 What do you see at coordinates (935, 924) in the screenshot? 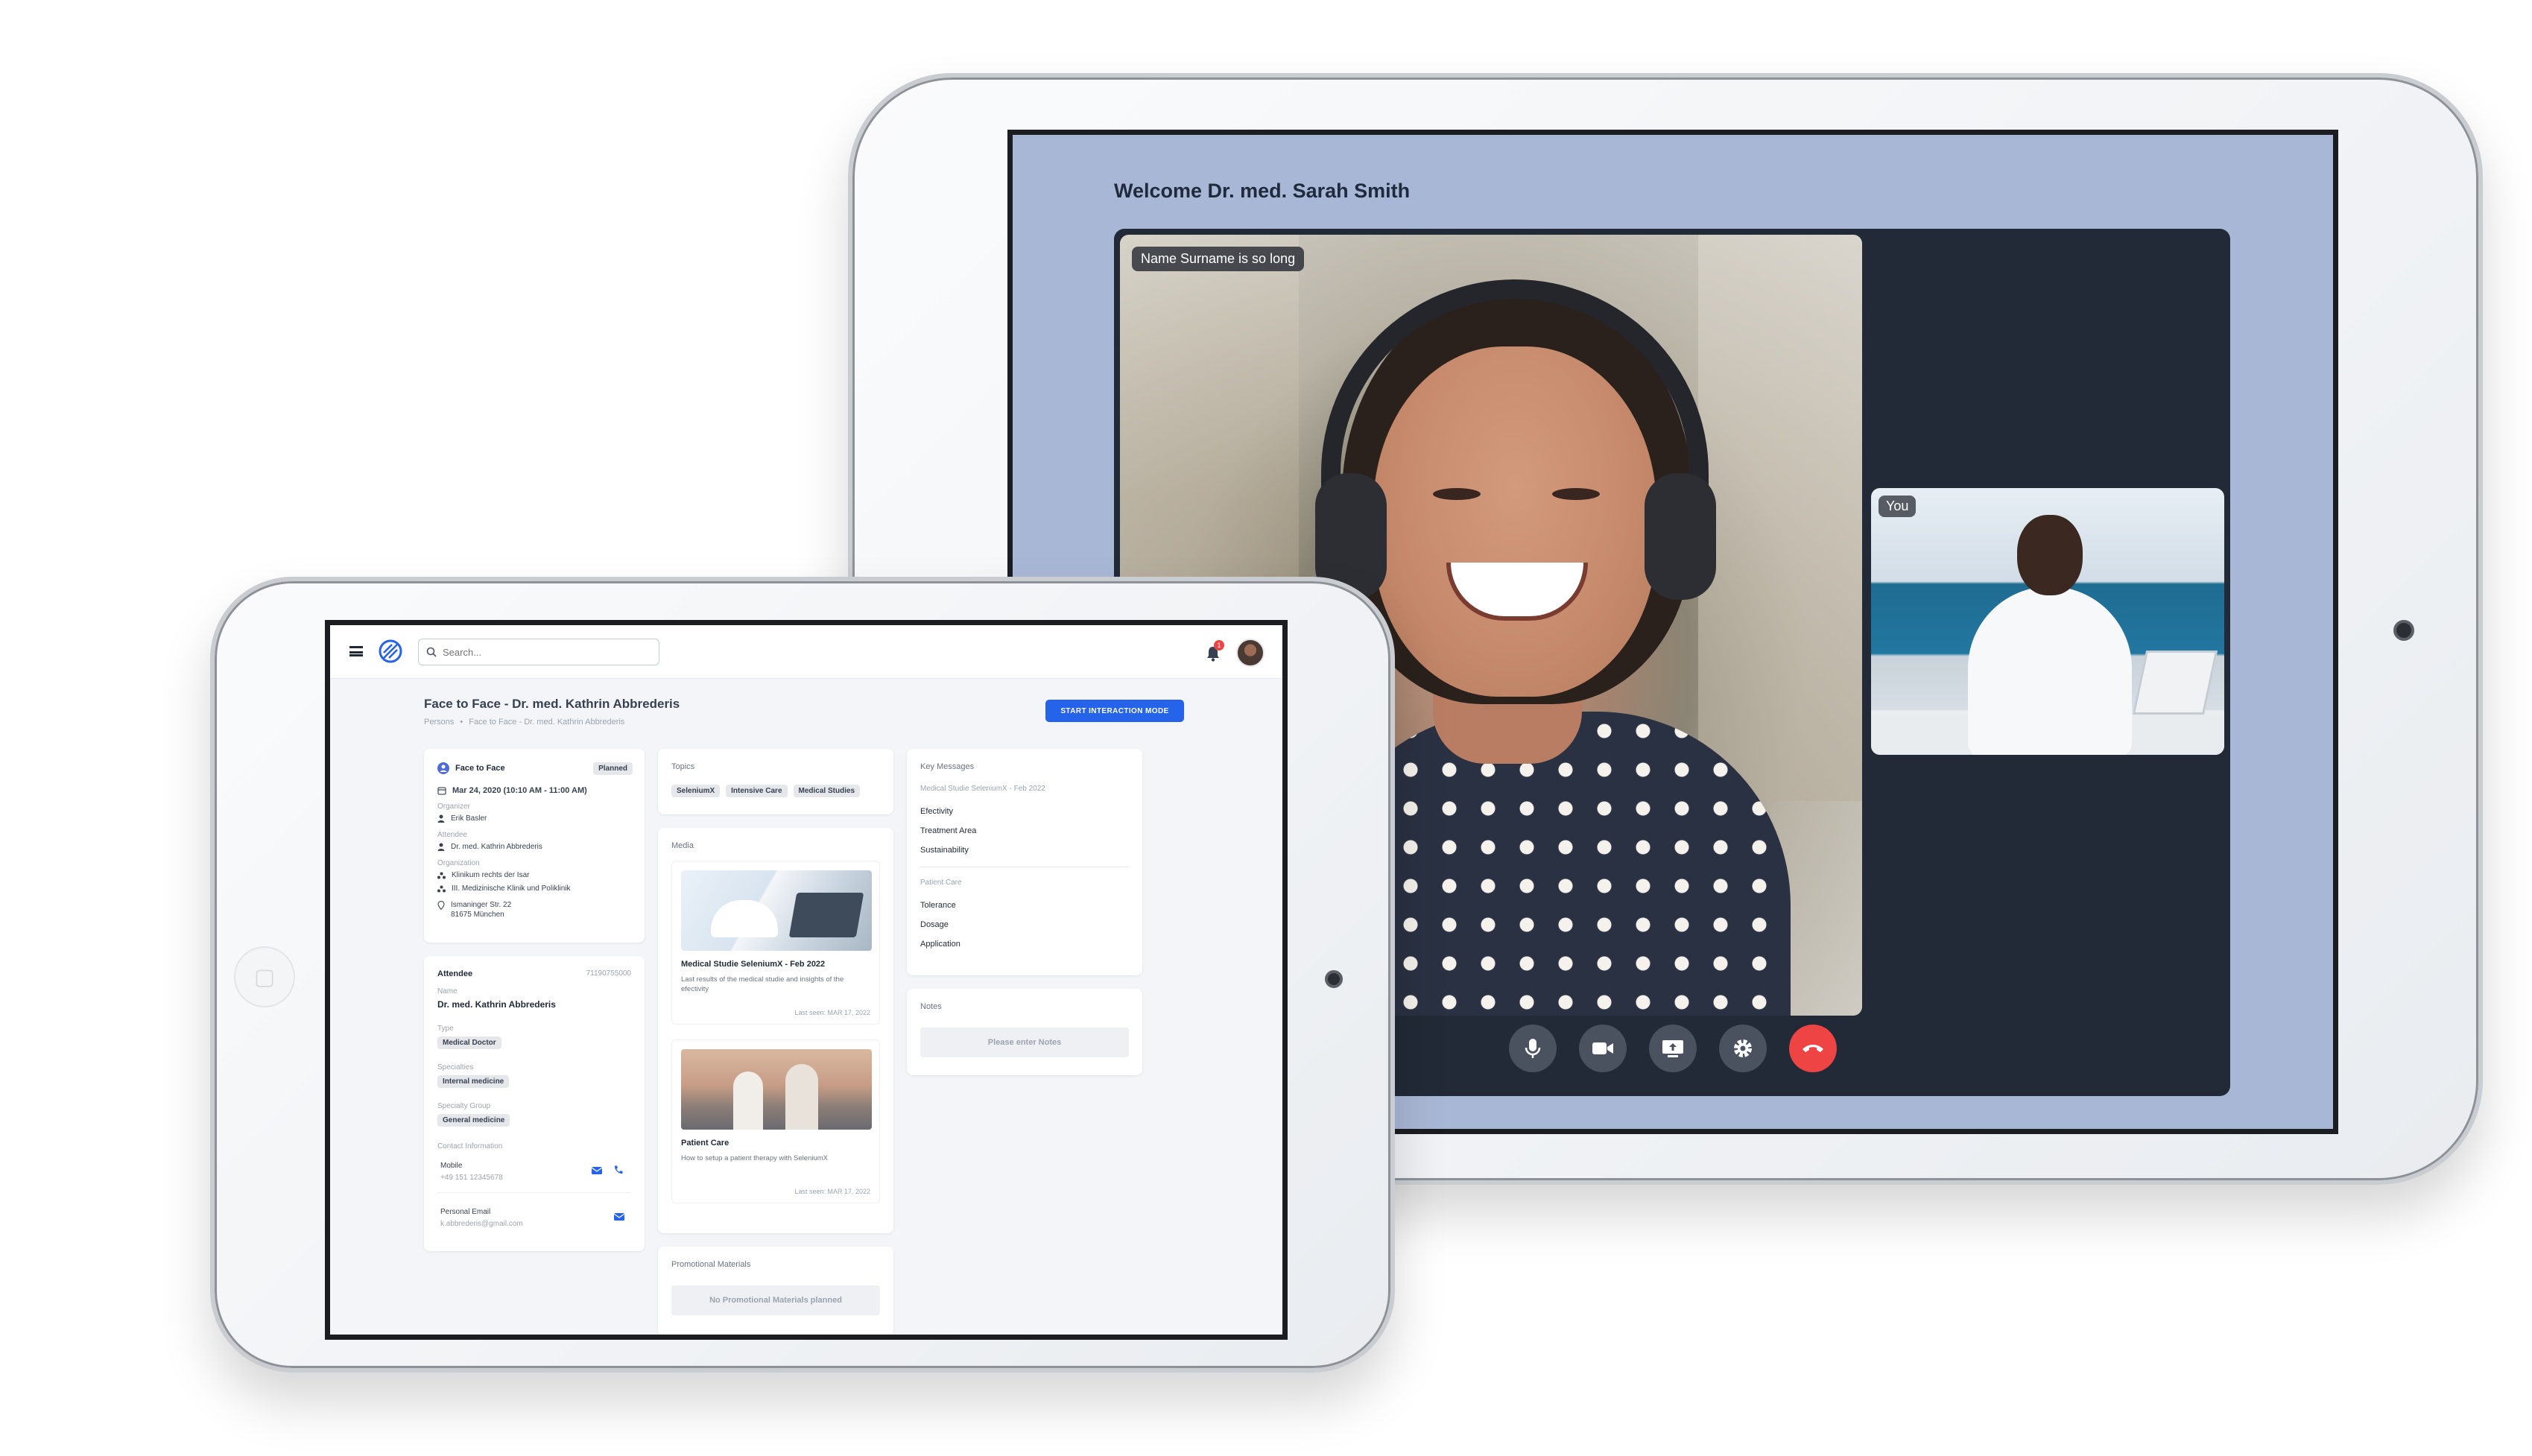
I see `key-message-item: Dosage` at bounding box center [935, 924].